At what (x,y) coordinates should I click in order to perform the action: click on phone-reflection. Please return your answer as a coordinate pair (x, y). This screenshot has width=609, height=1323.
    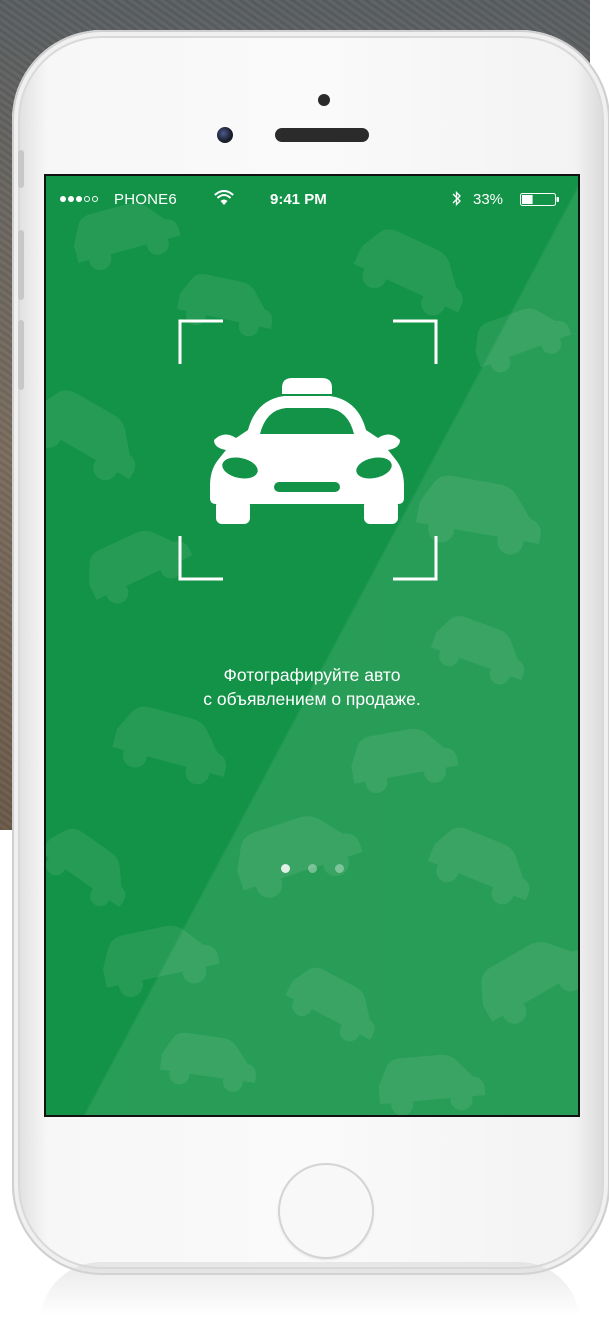
    Looking at the image, I should click on (310, 1292).